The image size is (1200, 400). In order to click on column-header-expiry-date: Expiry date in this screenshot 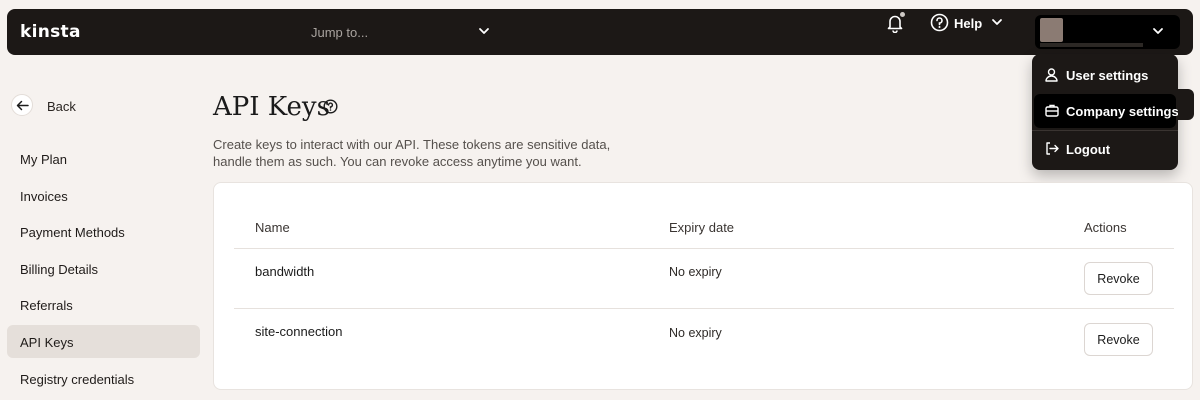, I will do `click(702, 227)`.